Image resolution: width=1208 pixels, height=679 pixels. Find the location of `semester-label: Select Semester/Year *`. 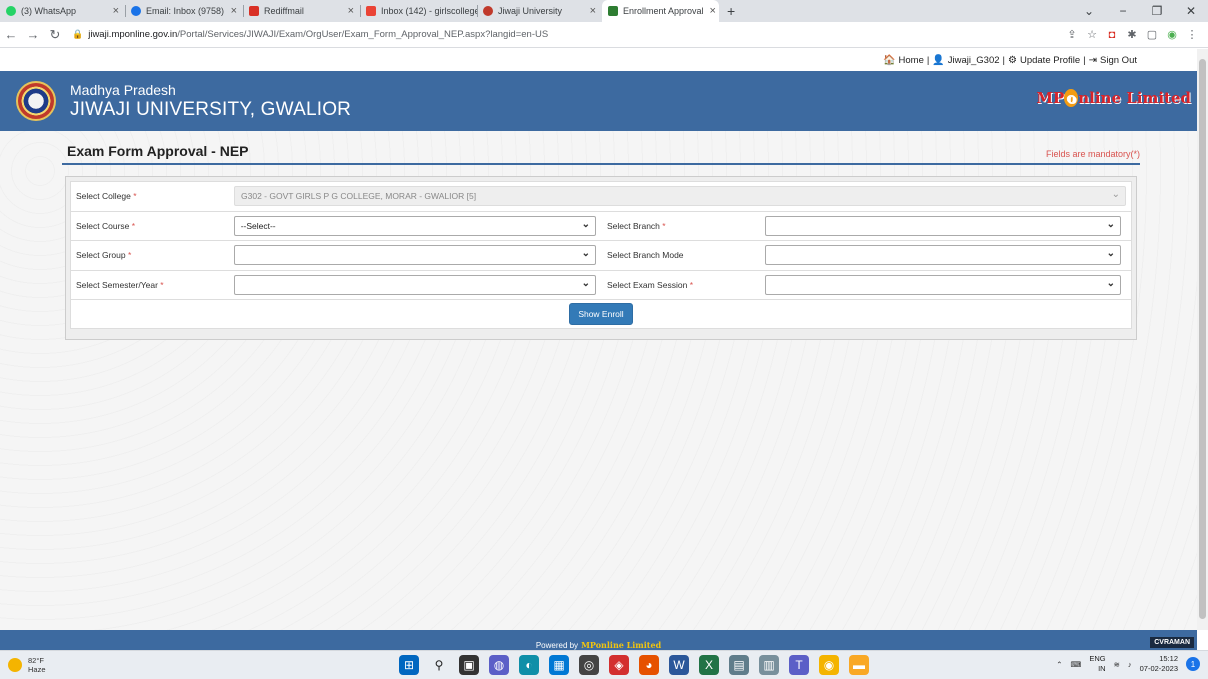

semester-label: Select Semester/Year * is located at coordinates (120, 284).